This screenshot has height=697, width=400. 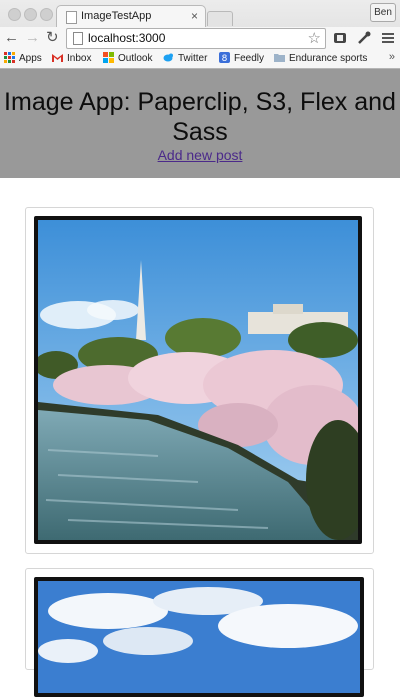 I want to click on google-plus-icon: 8, so click(x=224, y=57).